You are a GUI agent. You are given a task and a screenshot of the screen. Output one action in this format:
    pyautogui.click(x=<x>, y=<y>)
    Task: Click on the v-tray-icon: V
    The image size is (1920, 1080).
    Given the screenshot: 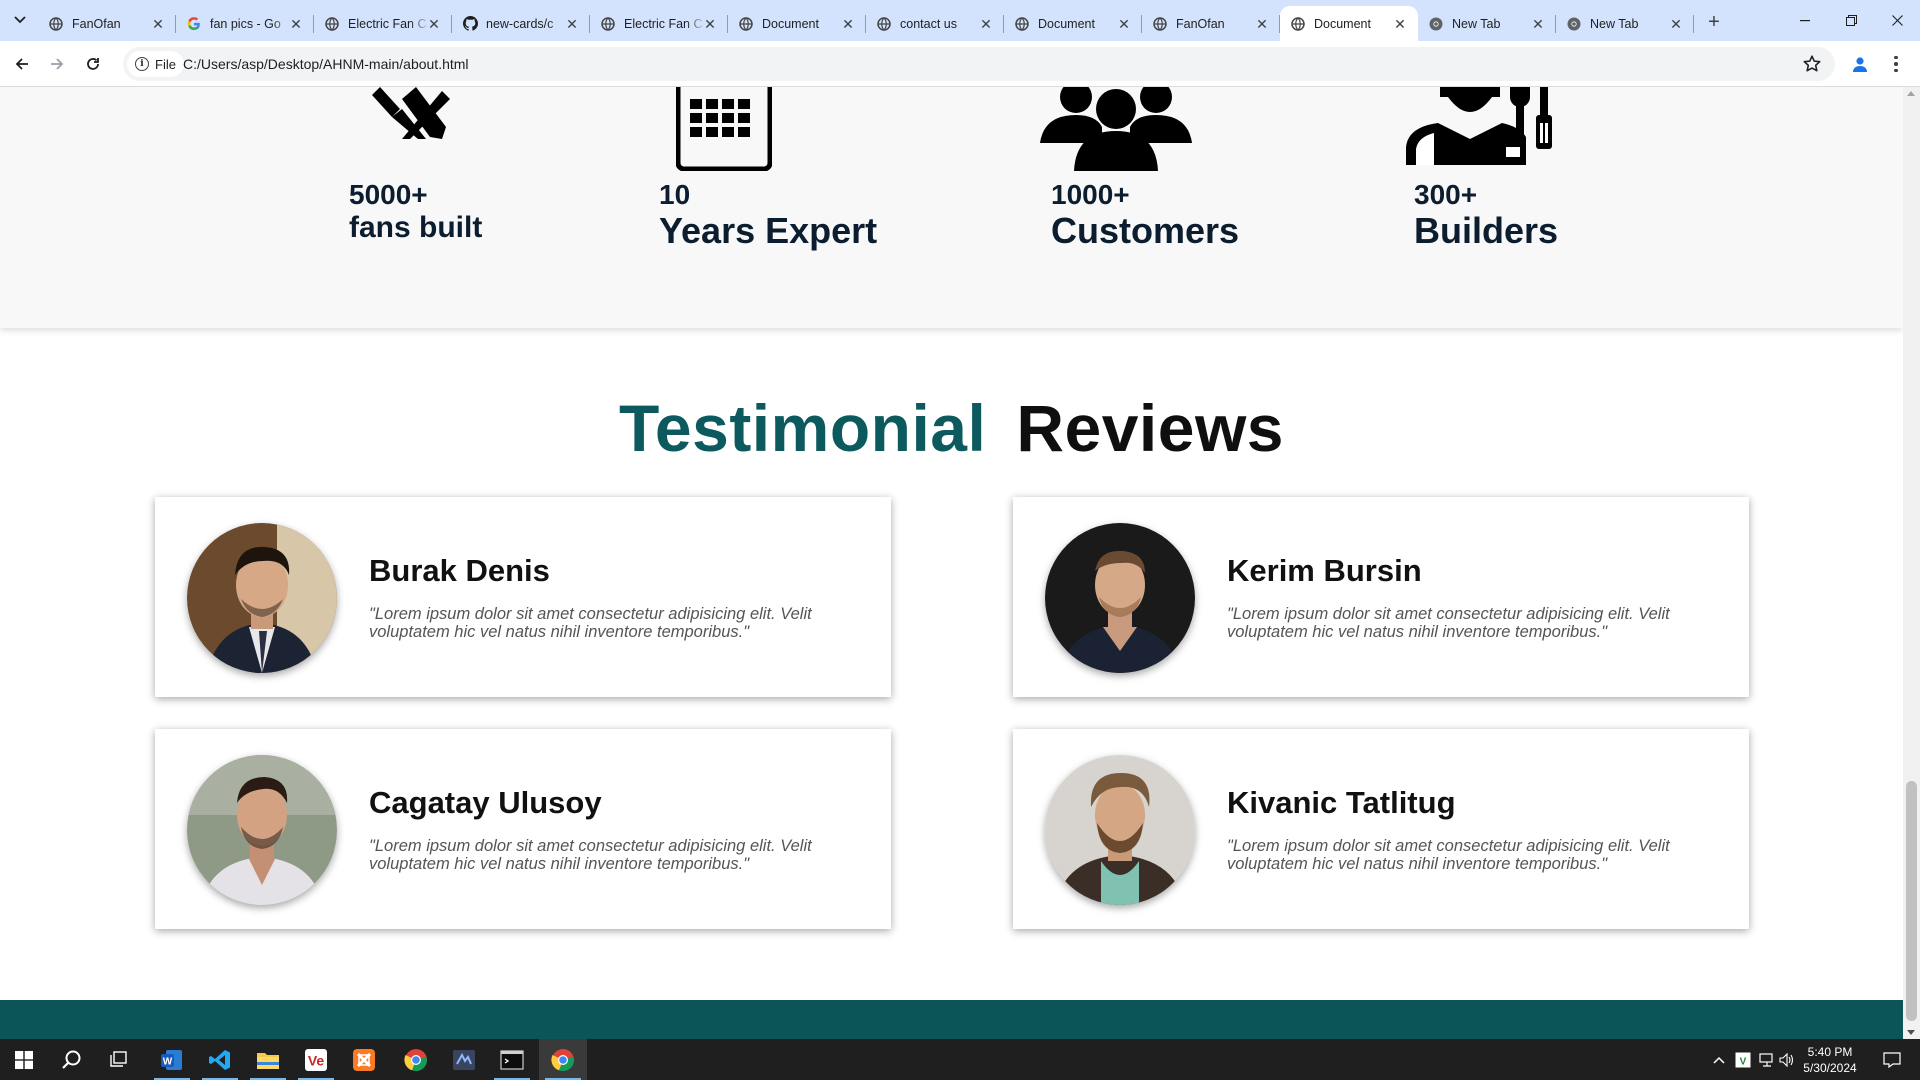 What is the action you would take?
    pyautogui.click(x=1743, y=1059)
    